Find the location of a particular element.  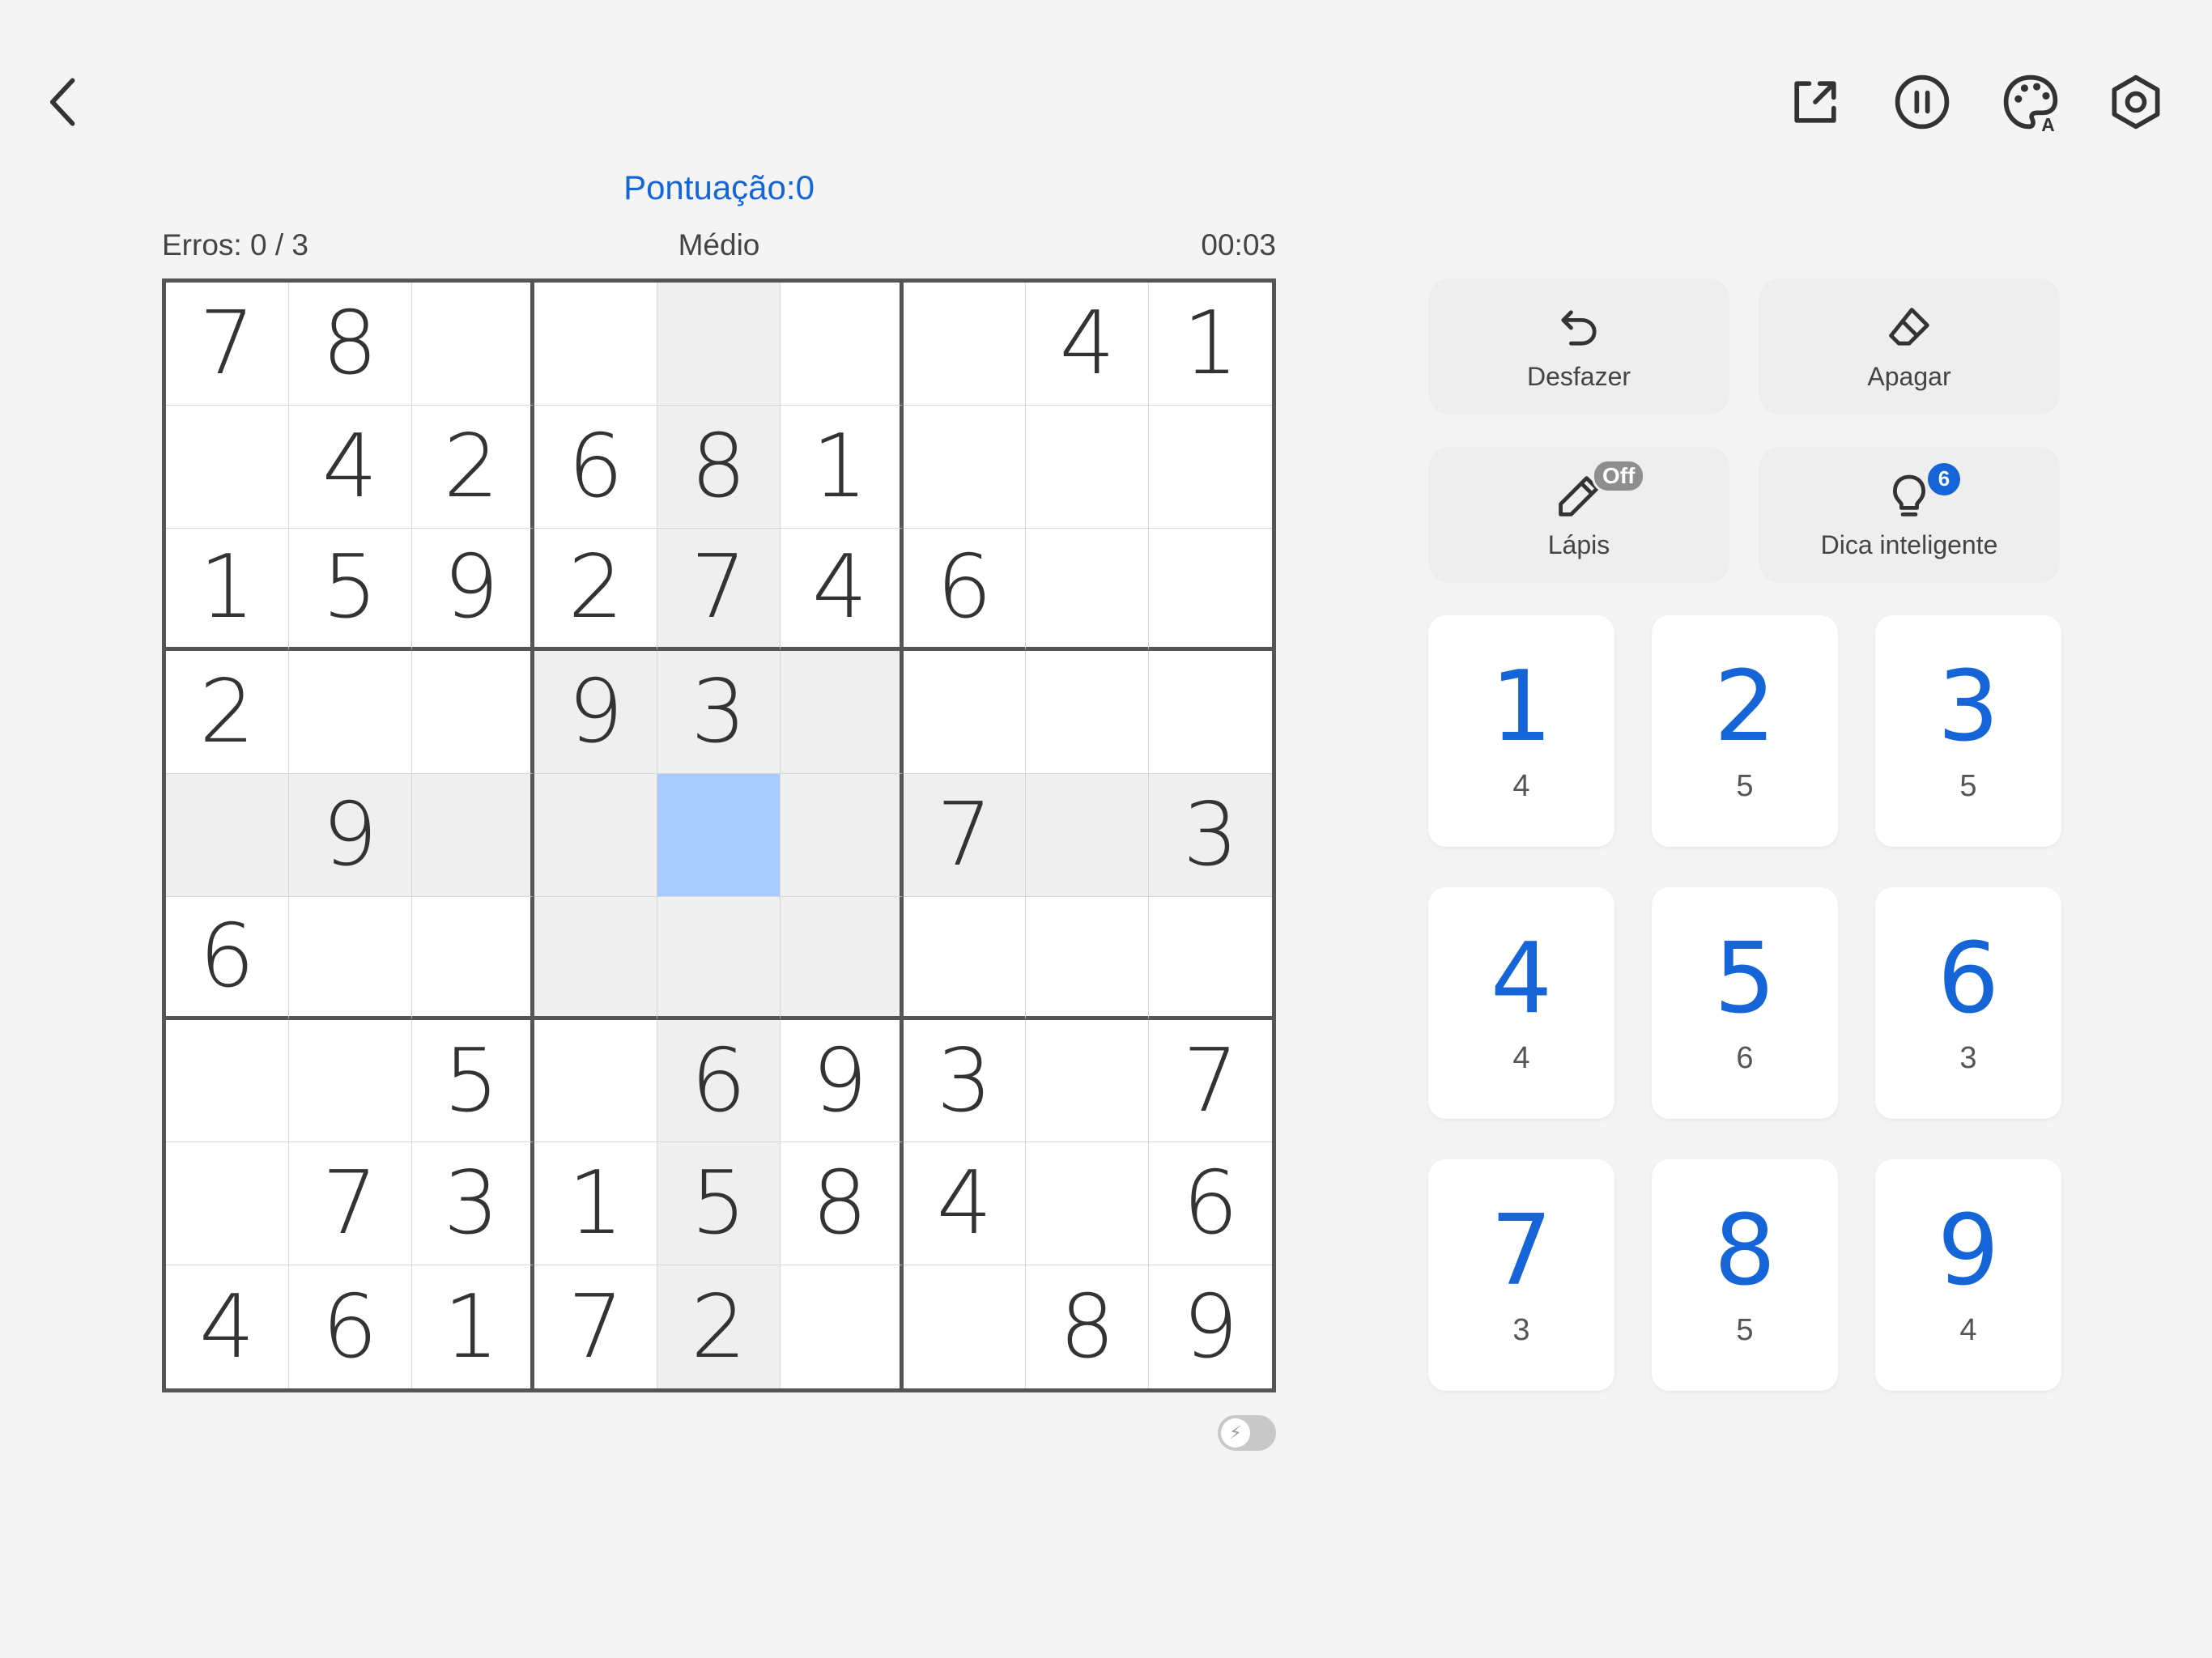

pause-button is located at coordinates (1922, 102).